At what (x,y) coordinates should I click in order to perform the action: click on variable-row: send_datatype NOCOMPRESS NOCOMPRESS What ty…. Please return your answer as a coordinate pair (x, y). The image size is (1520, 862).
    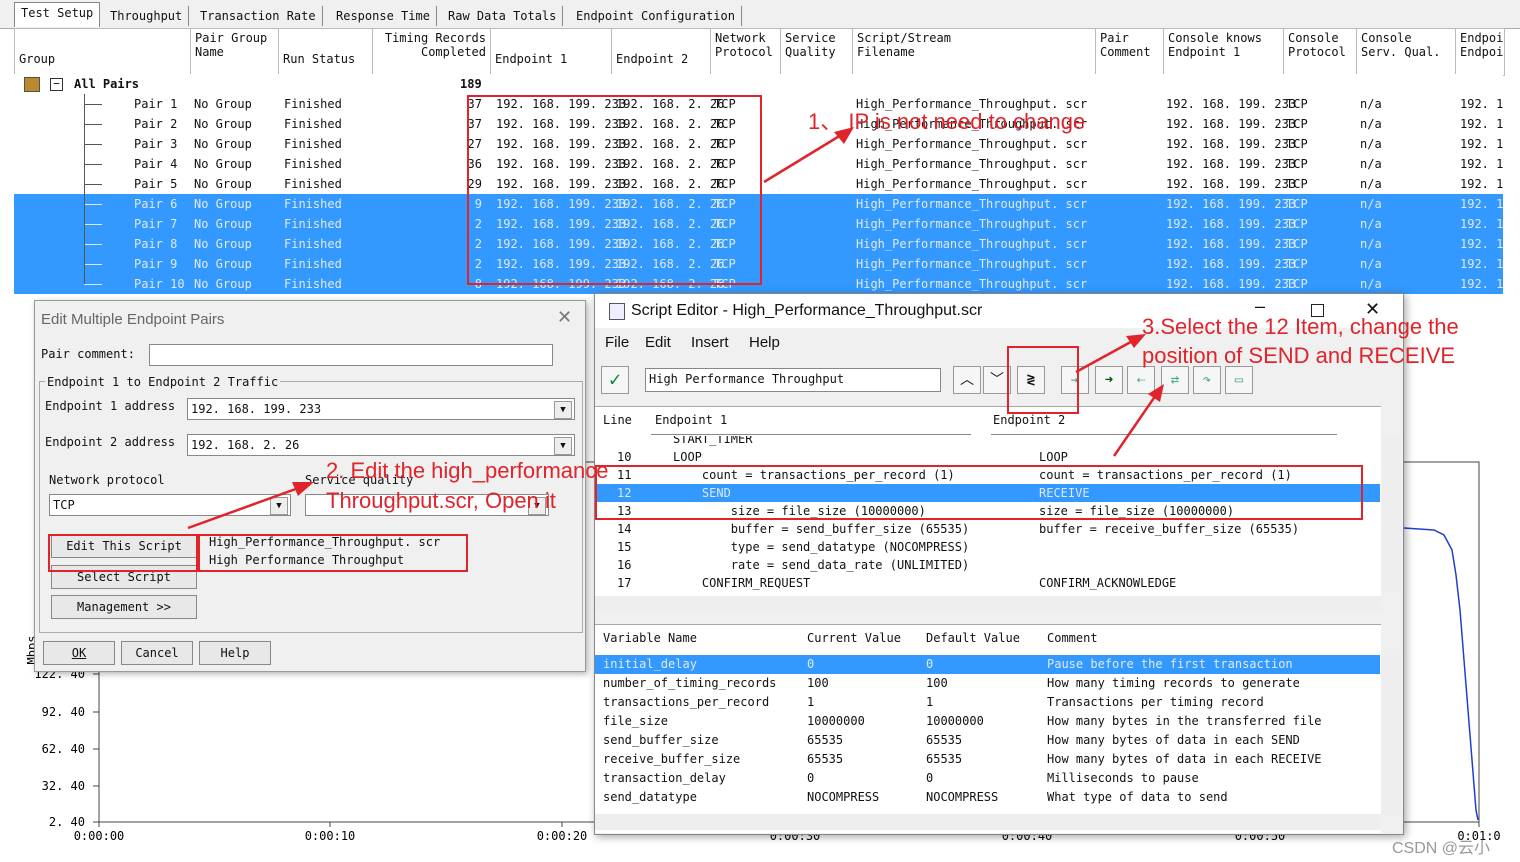
    Looking at the image, I should click on (987, 797).